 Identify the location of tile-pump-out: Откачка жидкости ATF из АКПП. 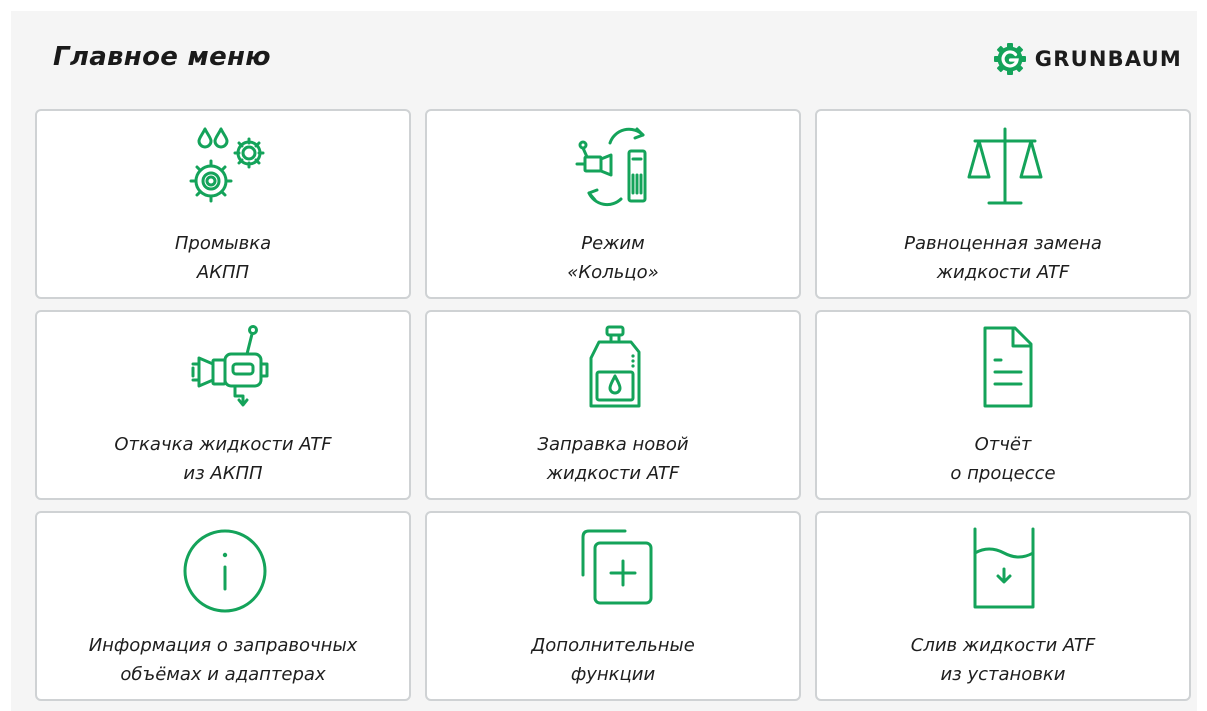
(223, 405).